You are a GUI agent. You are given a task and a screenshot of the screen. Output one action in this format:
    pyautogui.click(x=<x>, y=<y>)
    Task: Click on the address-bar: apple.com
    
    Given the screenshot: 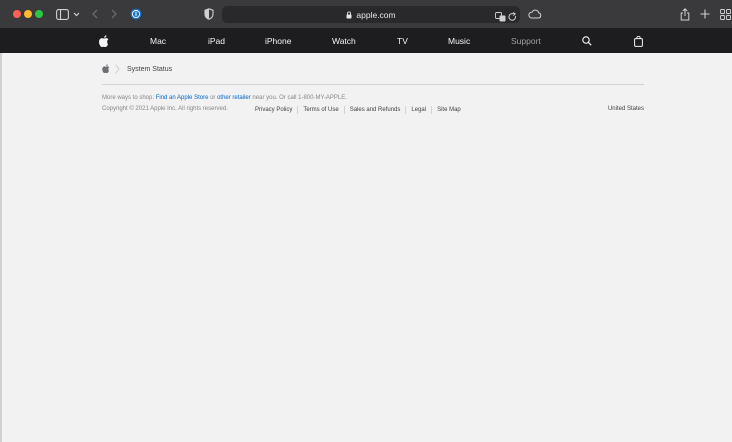 What is the action you would take?
    pyautogui.click(x=371, y=14)
    